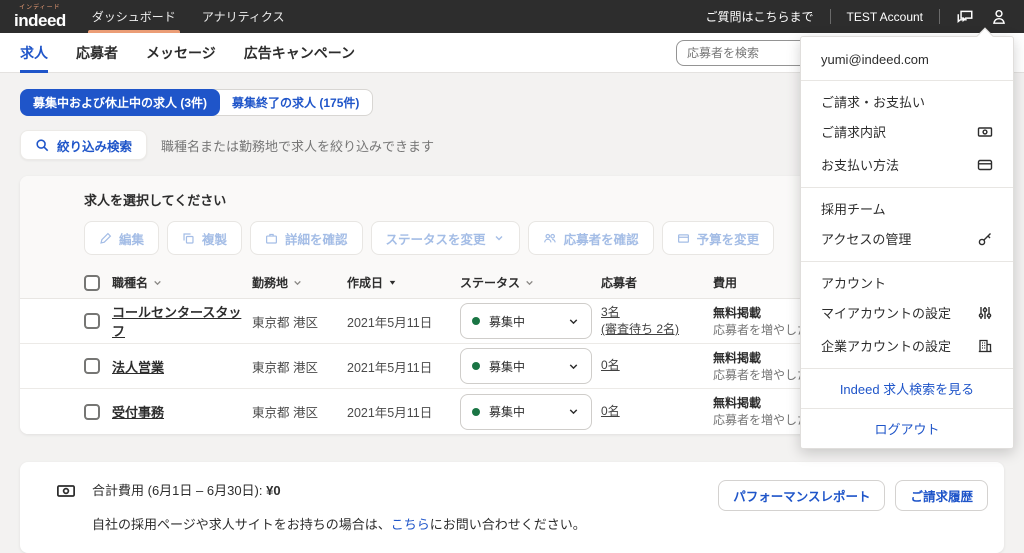 Image resolution: width=1024 pixels, height=553 pixels. Describe the element at coordinates (122, 238) in the screenshot. I see `edit-button: 編集` at that location.